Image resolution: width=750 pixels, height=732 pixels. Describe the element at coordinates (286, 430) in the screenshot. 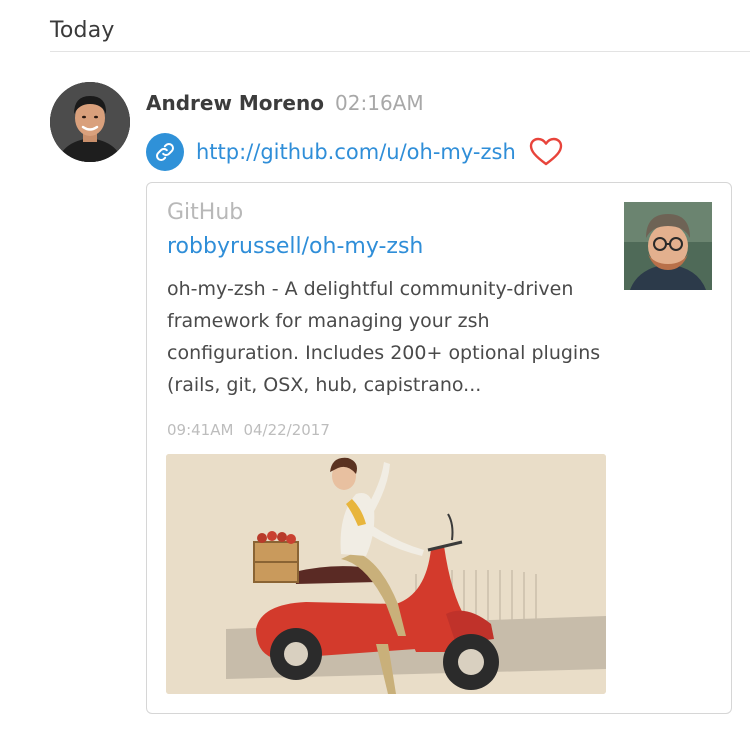

I see `preview-date: 04/22/2017` at that location.